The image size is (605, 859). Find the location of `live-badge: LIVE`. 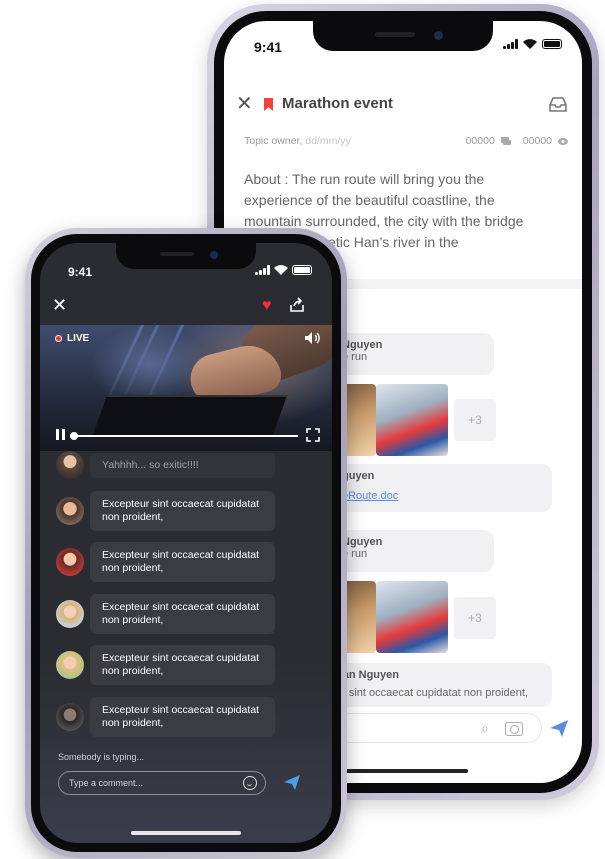

live-badge: LIVE is located at coordinates (72, 338).